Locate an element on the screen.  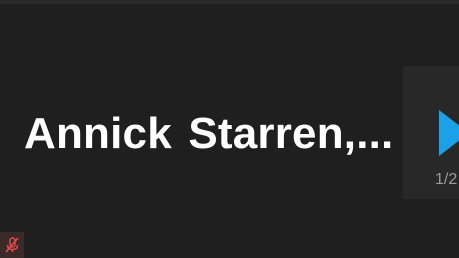
next-page-button is located at coordinates (449, 133).